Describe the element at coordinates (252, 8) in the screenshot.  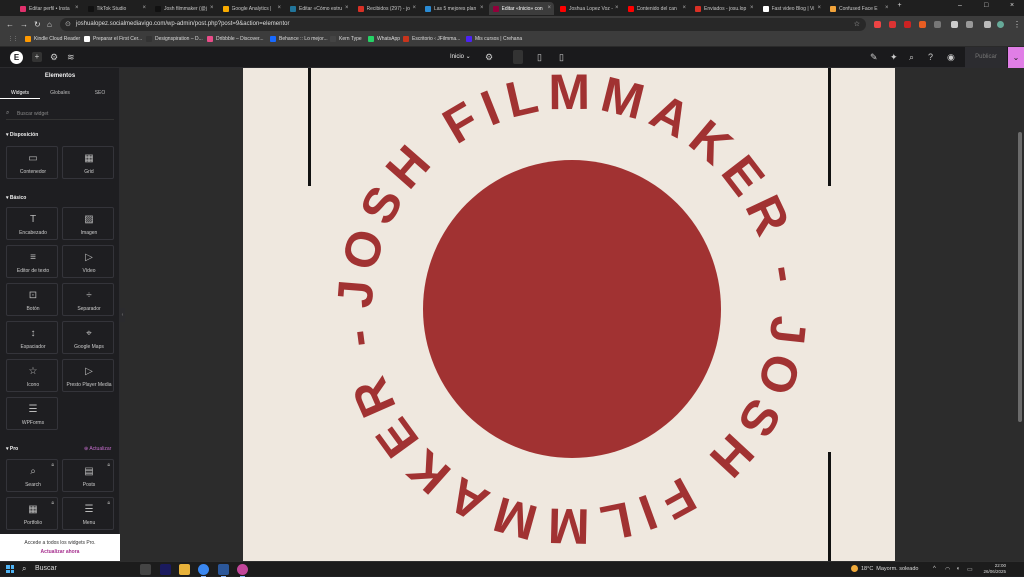
I see `browser-tab: Google Analytics | ×` at that location.